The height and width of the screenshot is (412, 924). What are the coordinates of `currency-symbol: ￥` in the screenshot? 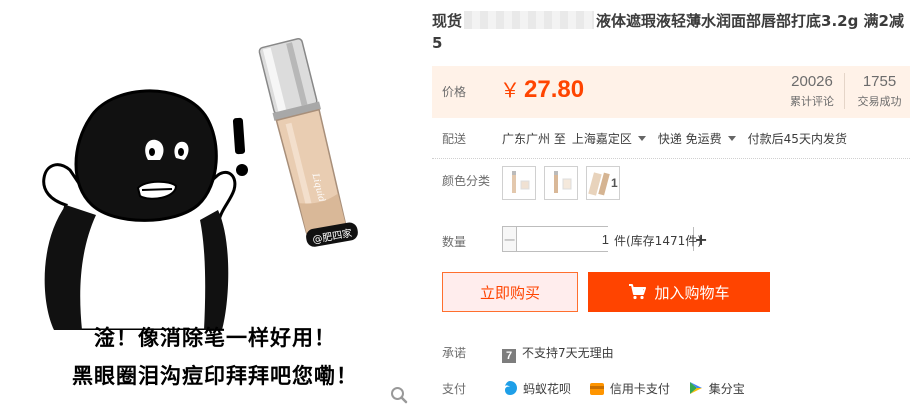 It's located at (510, 91).